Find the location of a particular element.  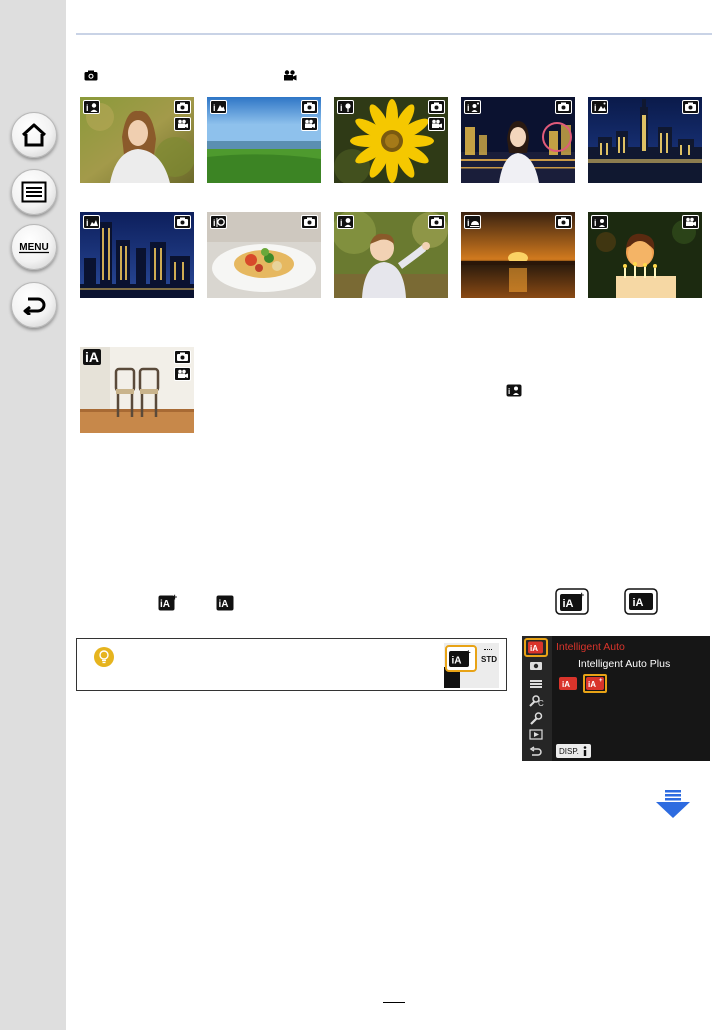

intelligent-auto-plus-option-selected: iA + is located at coordinates (595, 683).